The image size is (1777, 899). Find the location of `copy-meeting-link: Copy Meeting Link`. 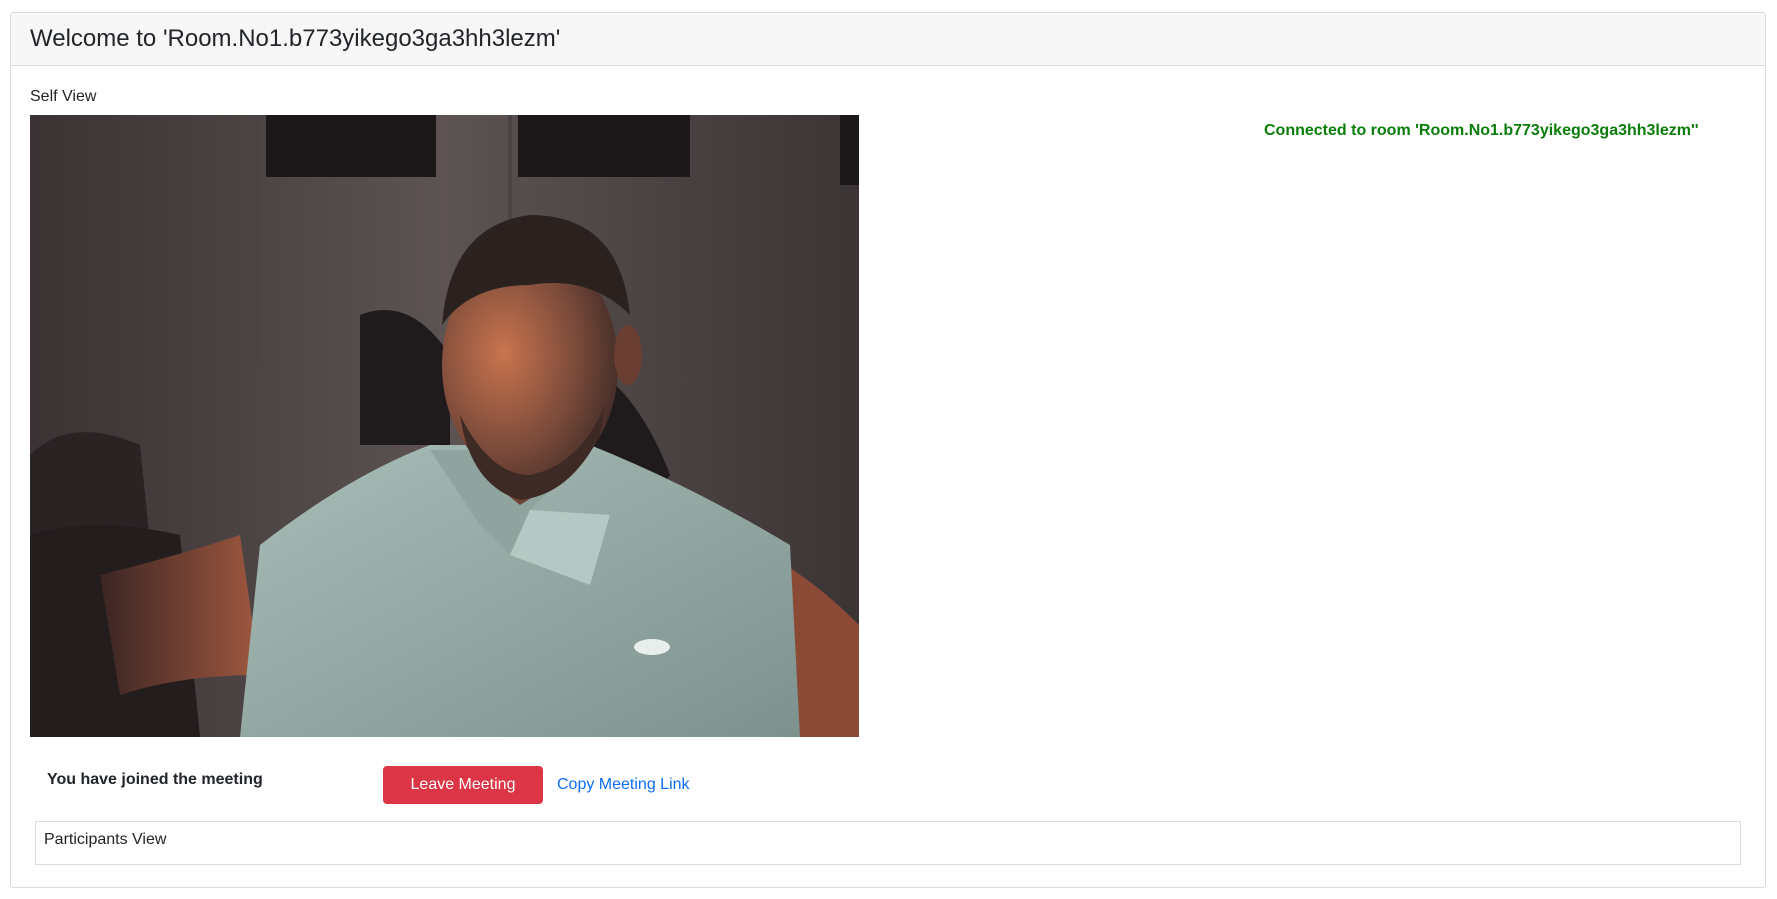

copy-meeting-link: Copy Meeting Link is located at coordinates (623, 785).